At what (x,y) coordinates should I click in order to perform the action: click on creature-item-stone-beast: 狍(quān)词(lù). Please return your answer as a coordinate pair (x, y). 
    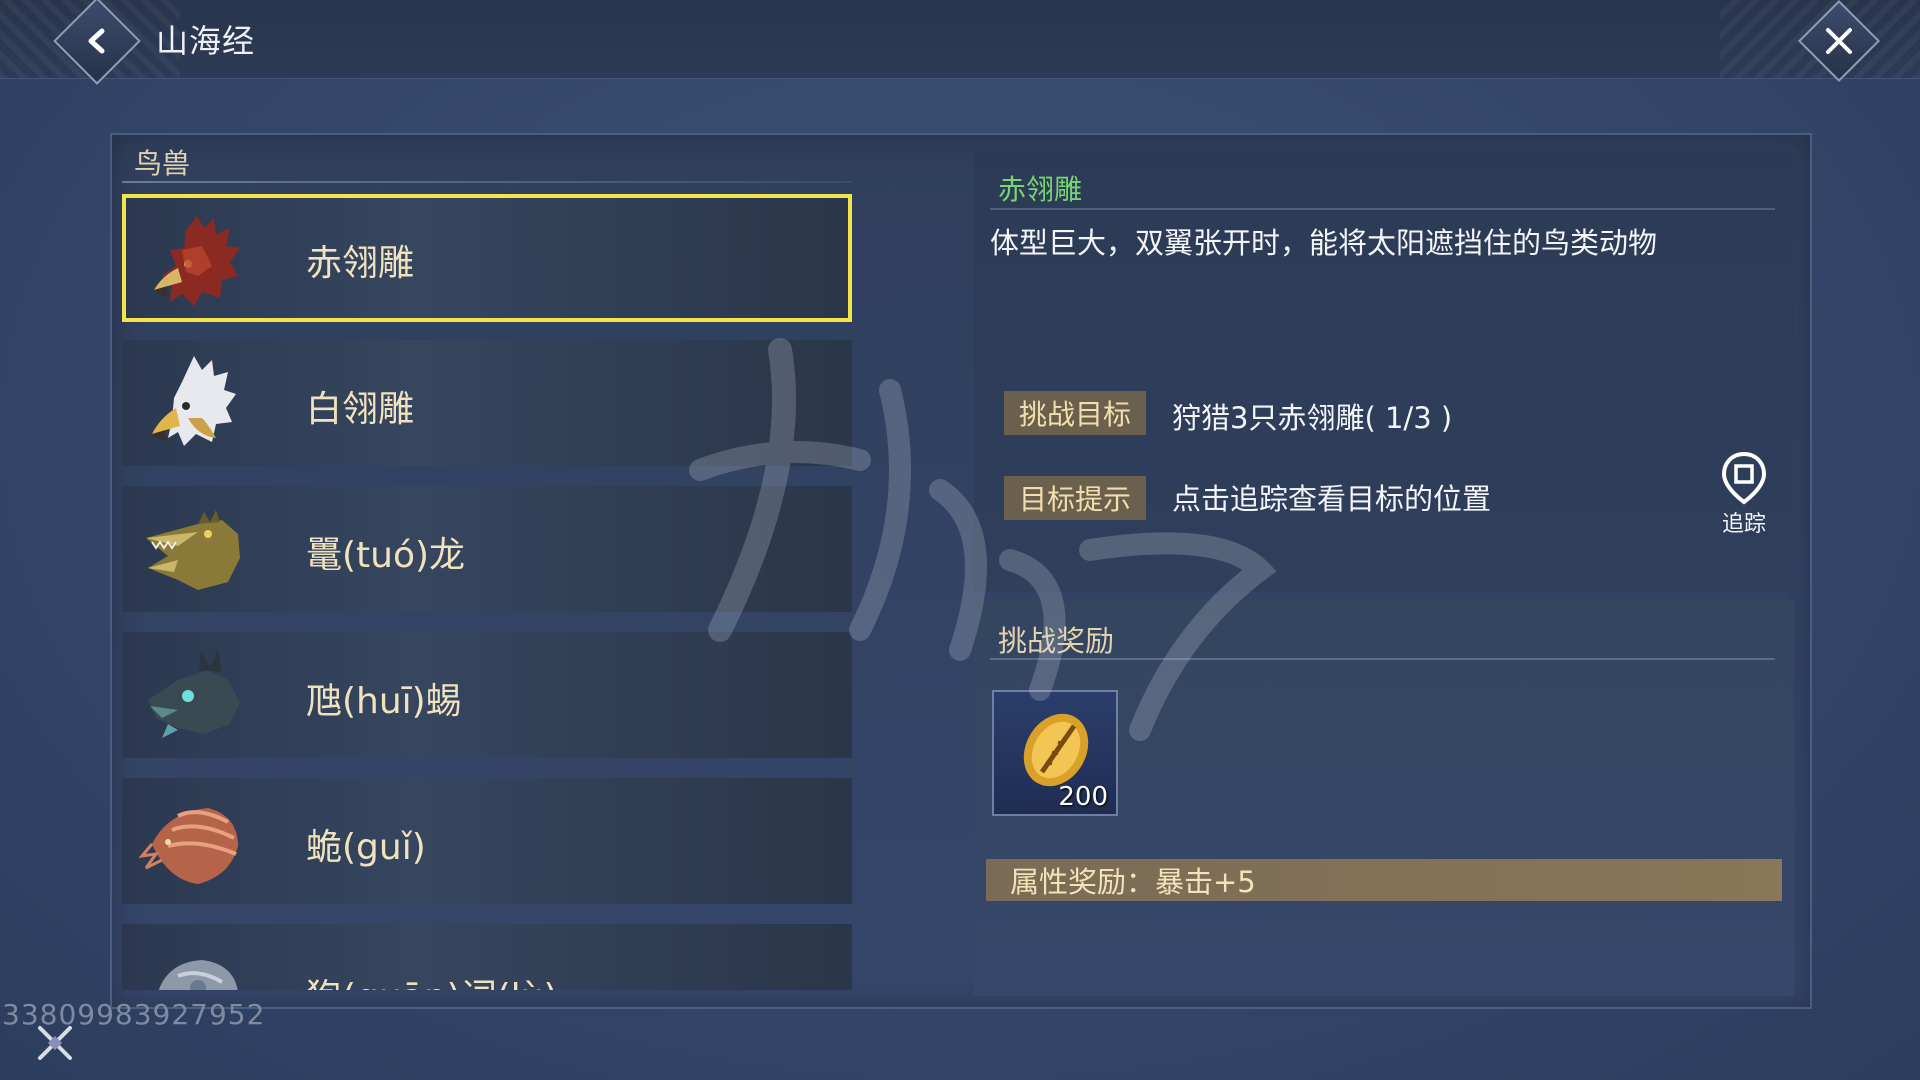
    Looking at the image, I should click on (487, 957).